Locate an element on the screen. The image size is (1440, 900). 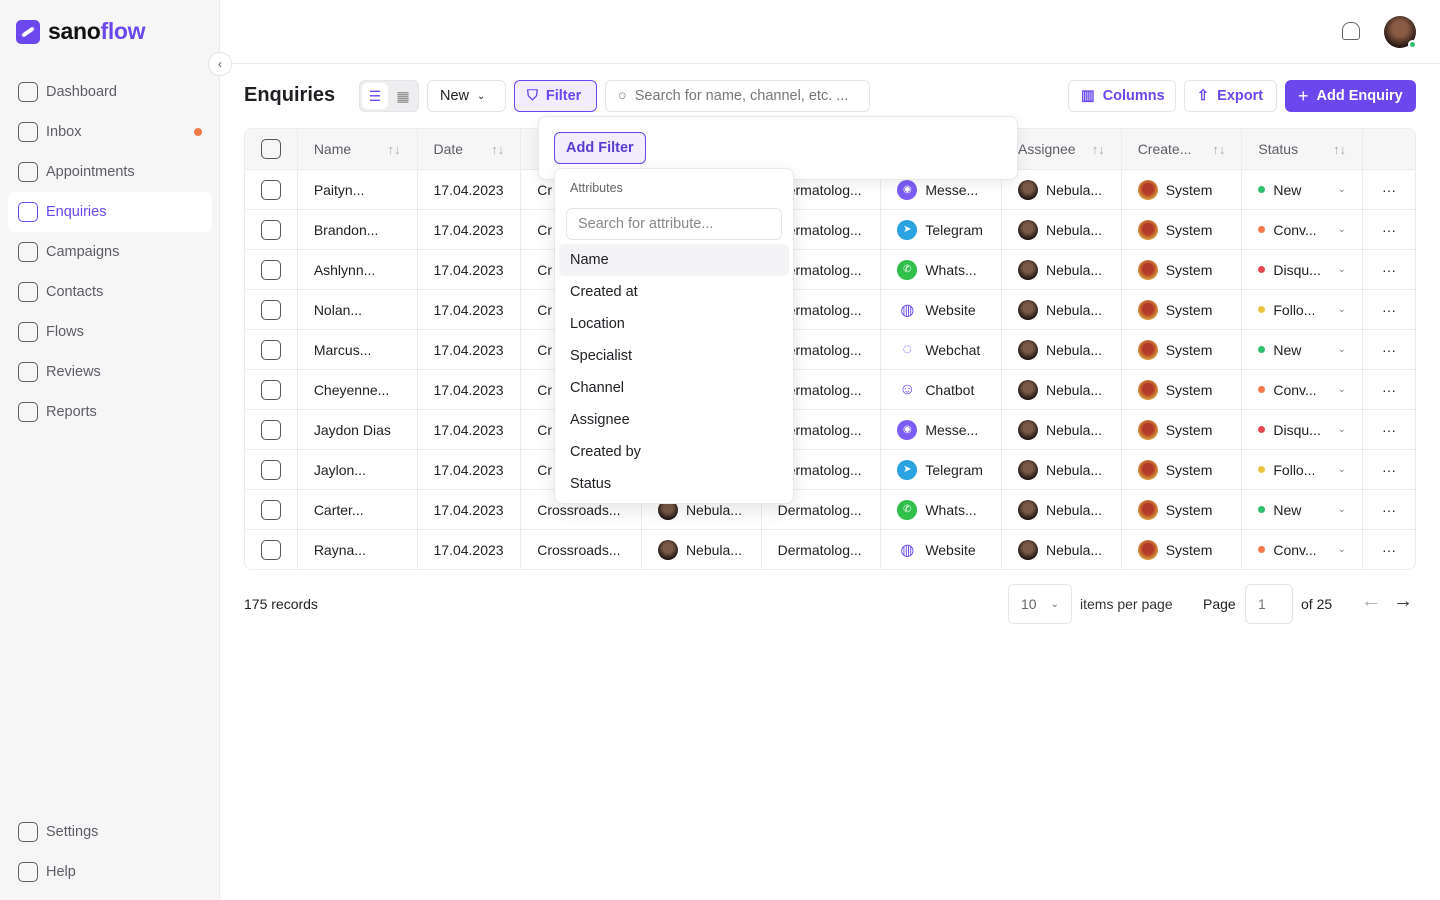
sidebar-item-appointments: Appointments is located at coordinates (110, 172).